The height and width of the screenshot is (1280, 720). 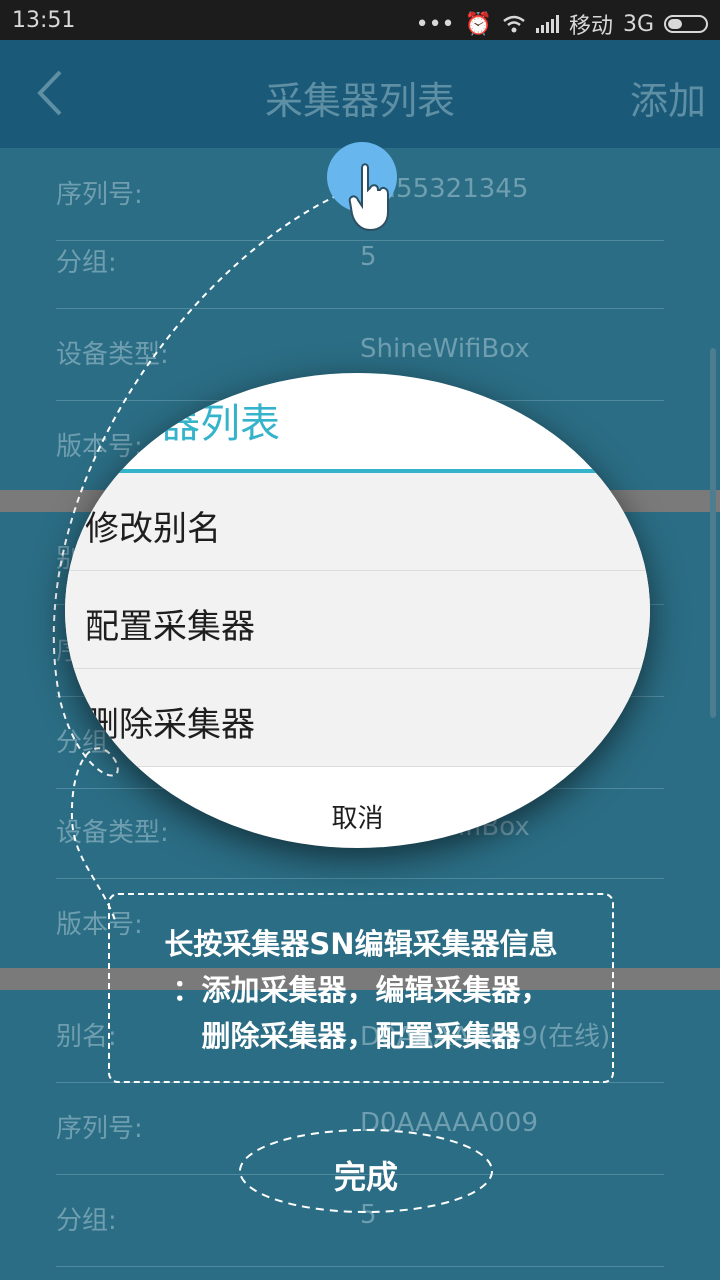 I want to click on menu-item-label: 删除采集器, so click(x=170, y=725).